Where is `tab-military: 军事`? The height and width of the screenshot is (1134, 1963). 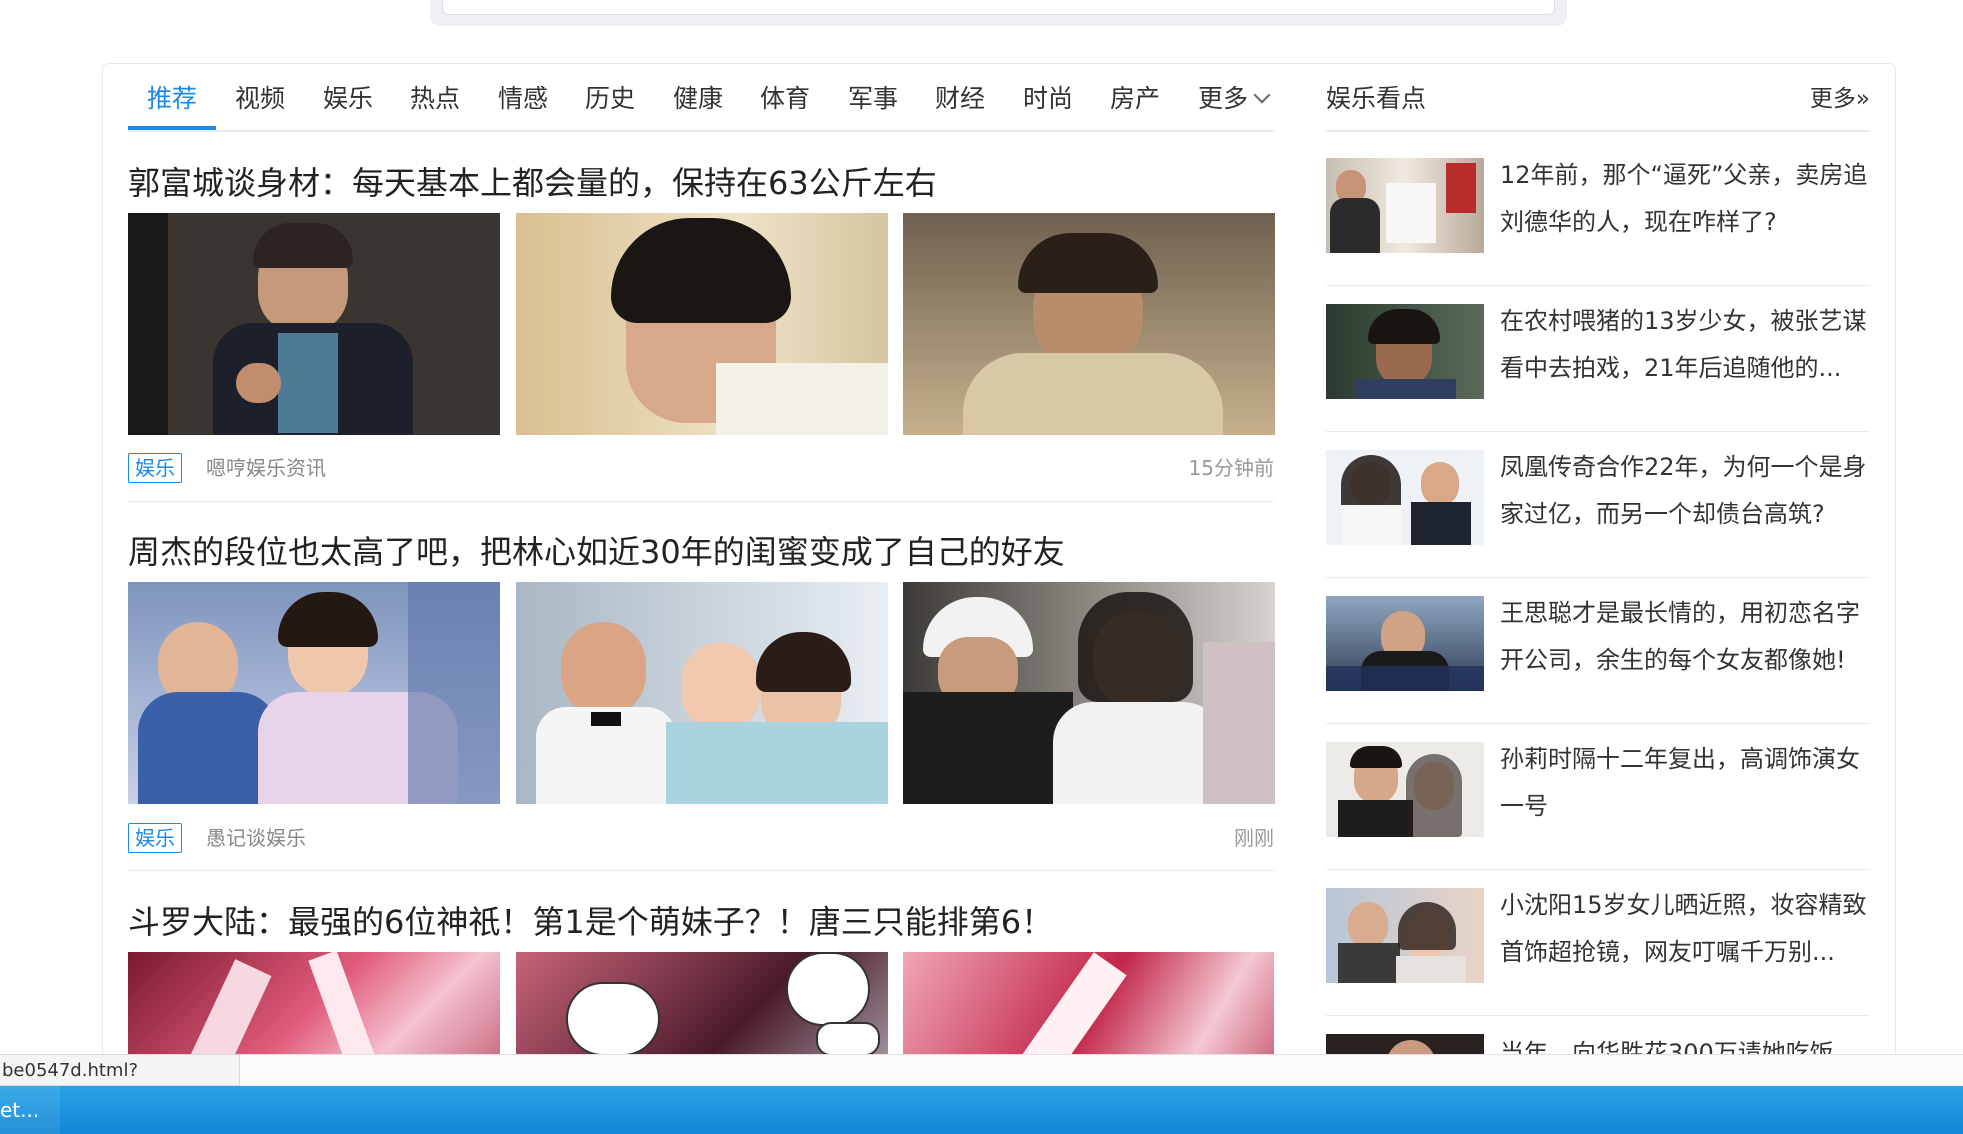
tab-military: 军事 is located at coordinates (873, 104).